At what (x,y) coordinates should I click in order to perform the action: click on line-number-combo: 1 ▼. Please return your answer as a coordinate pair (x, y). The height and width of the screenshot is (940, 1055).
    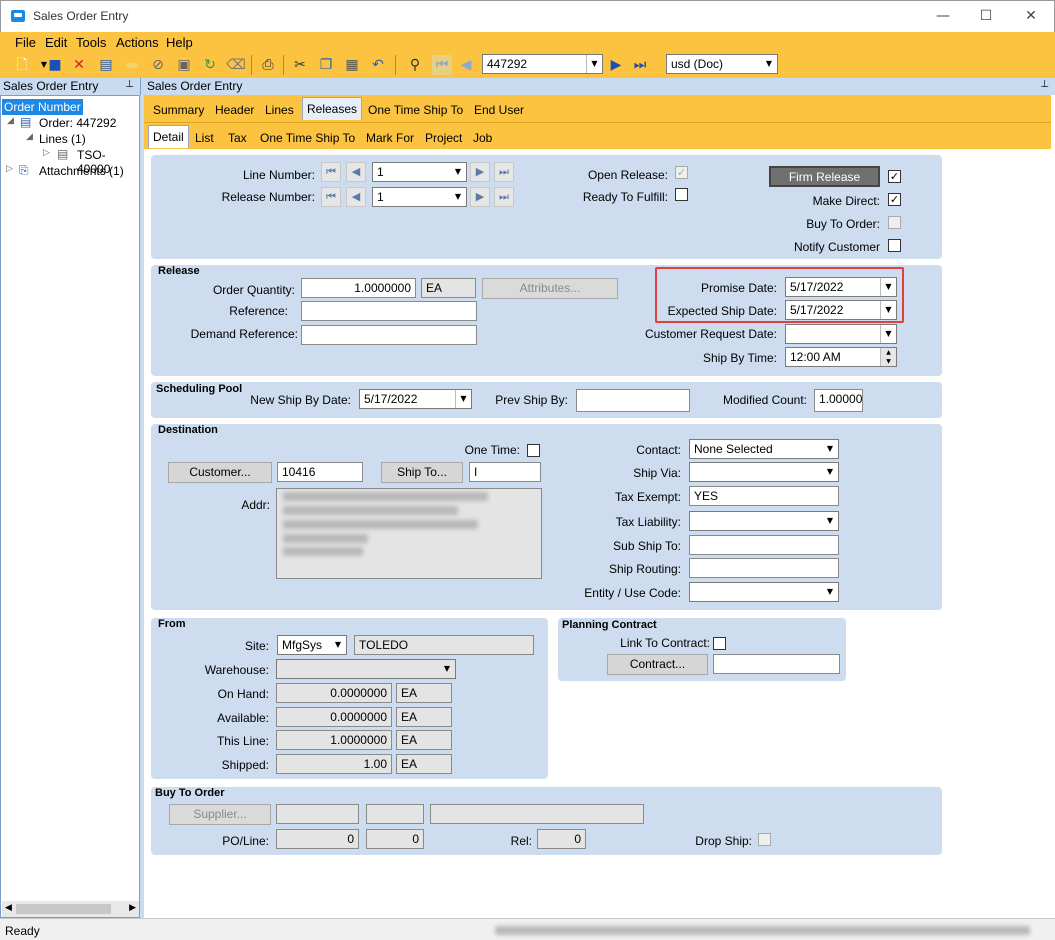
    Looking at the image, I should click on (419, 172).